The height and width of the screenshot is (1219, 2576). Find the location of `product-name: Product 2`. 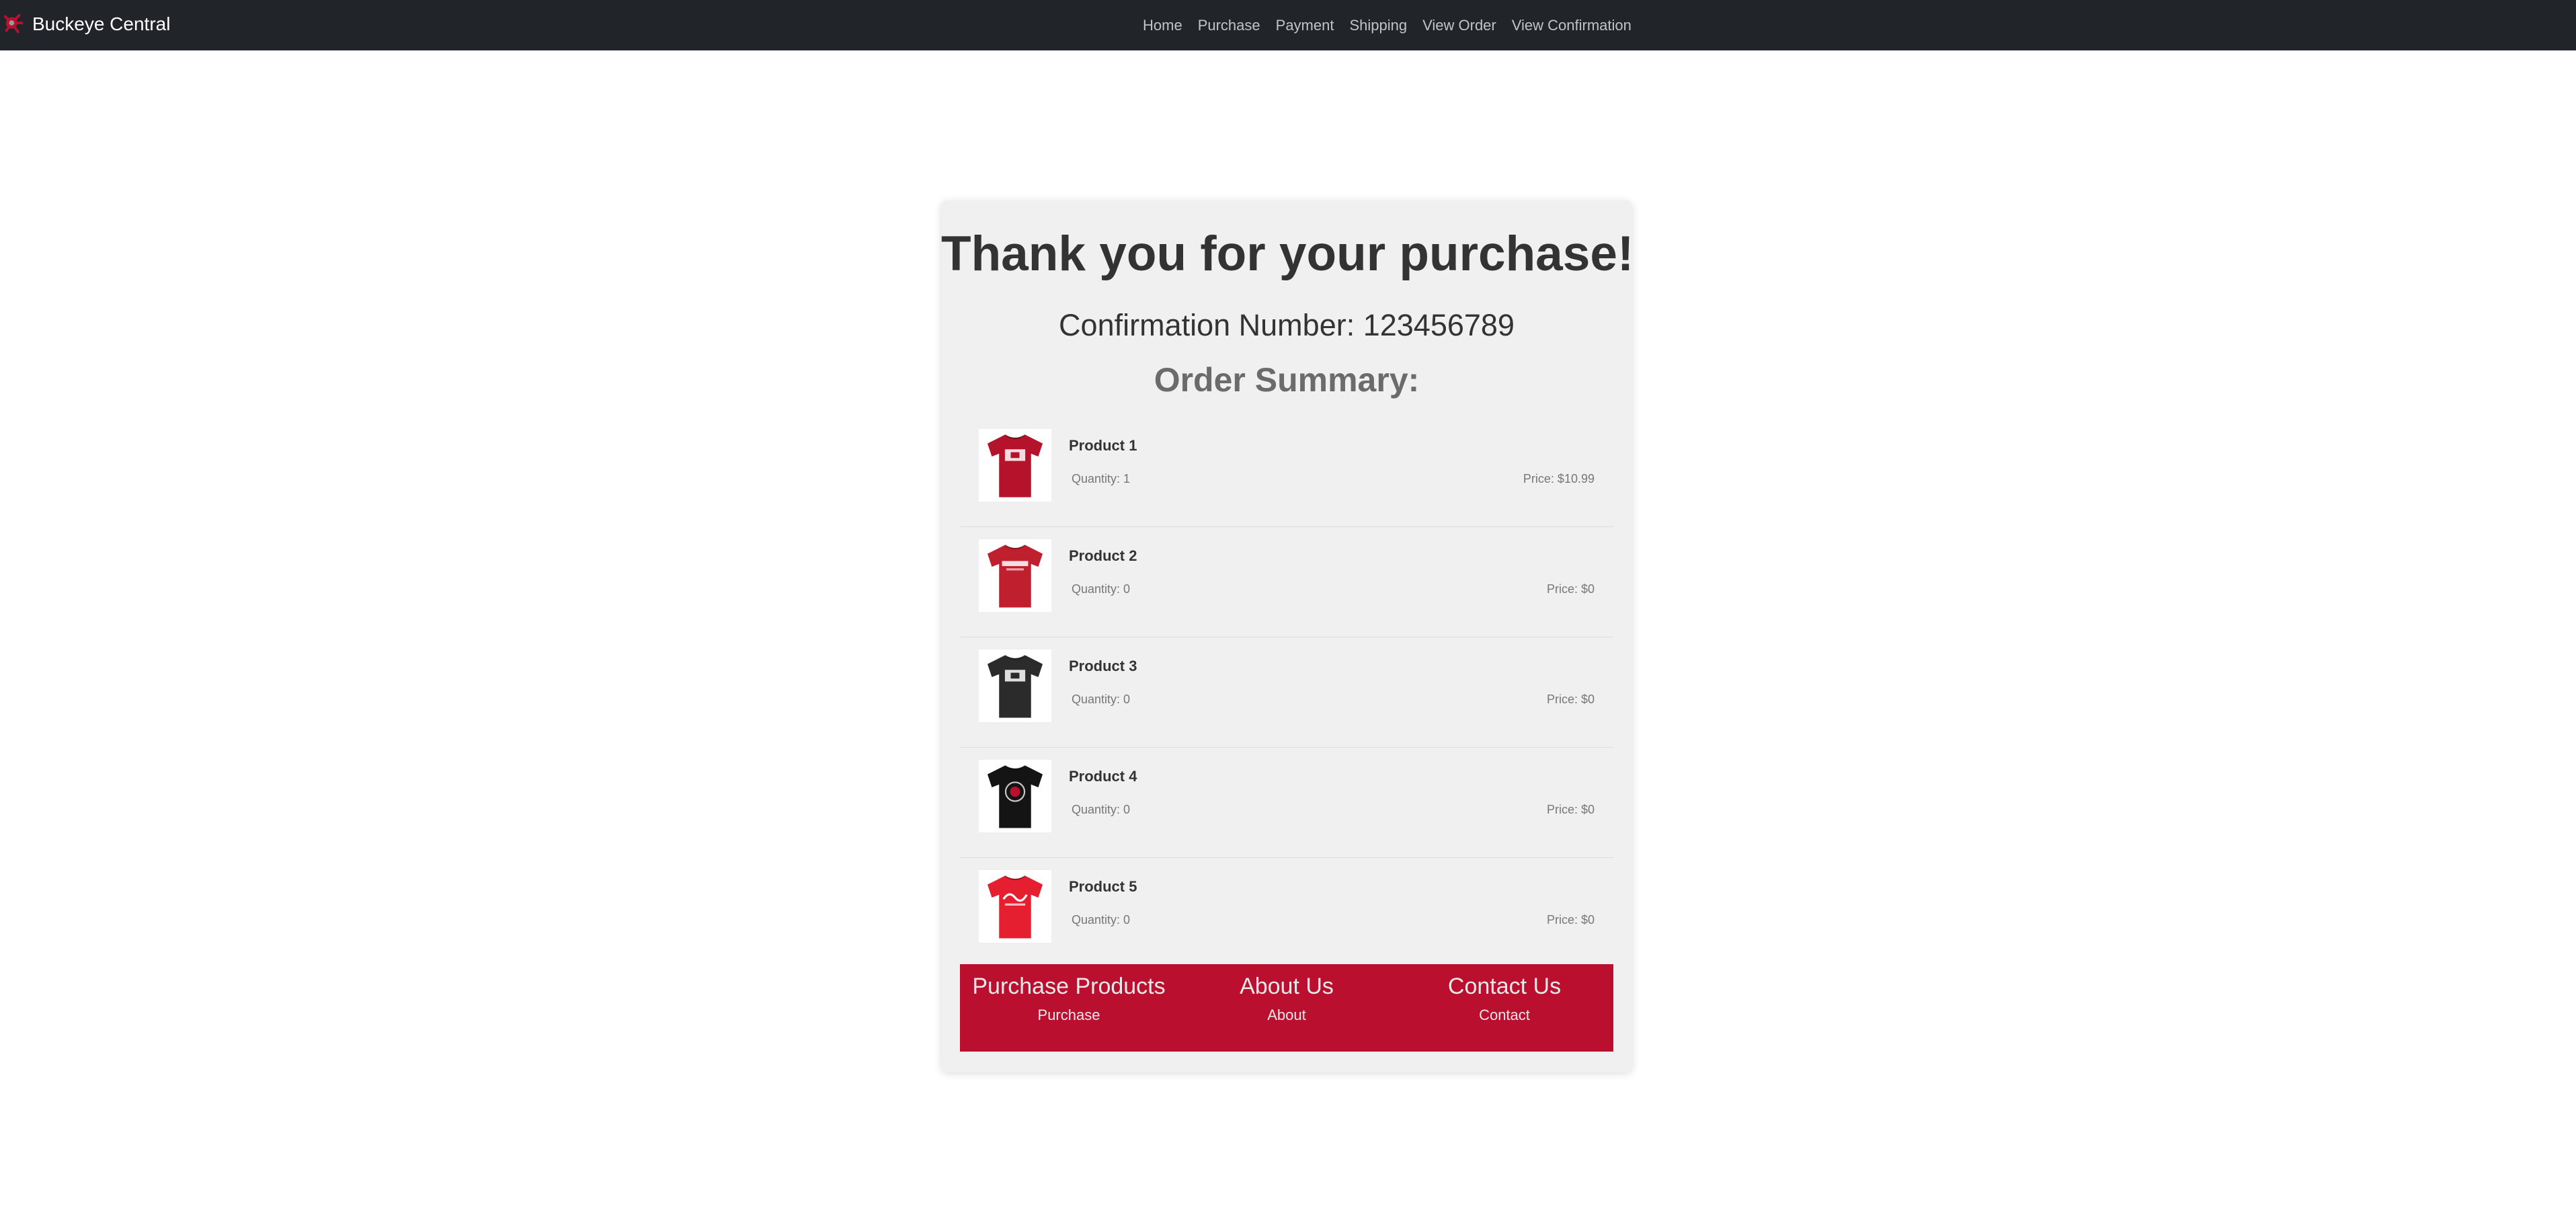

product-name: Product 2 is located at coordinates (1103, 555).